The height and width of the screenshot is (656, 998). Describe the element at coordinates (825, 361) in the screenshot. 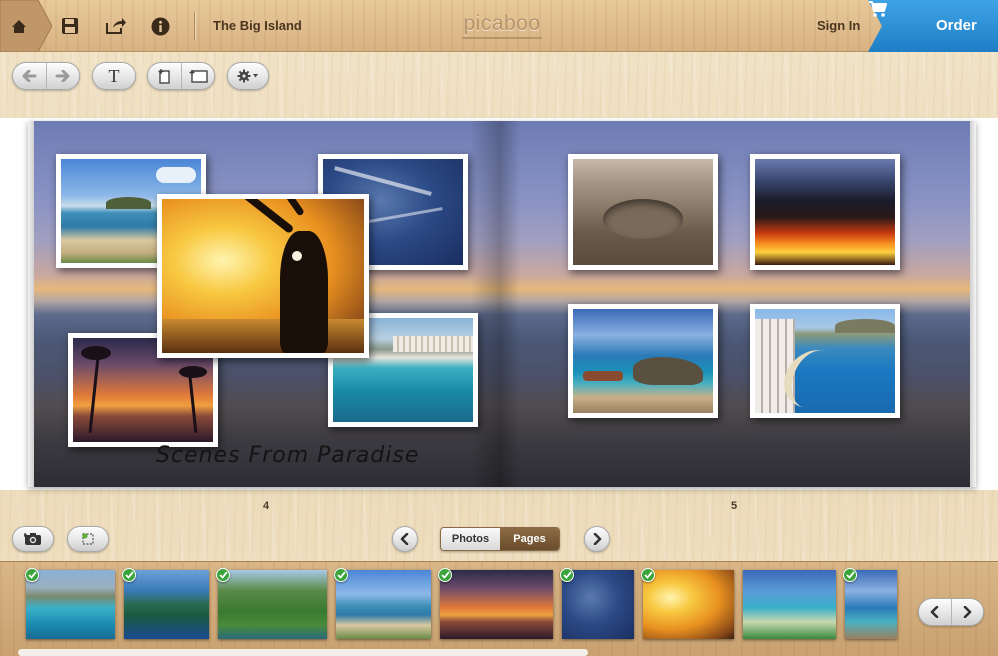

I see `photo-waikiki-bay` at that location.